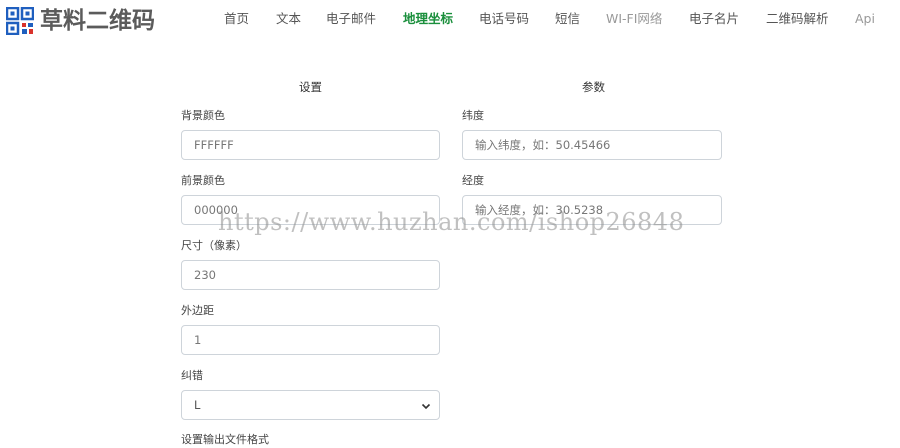 This screenshot has height=448, width=900. Describe the element at coordinates (310, 340) in the screenshot. I see `margin-input` at that location.